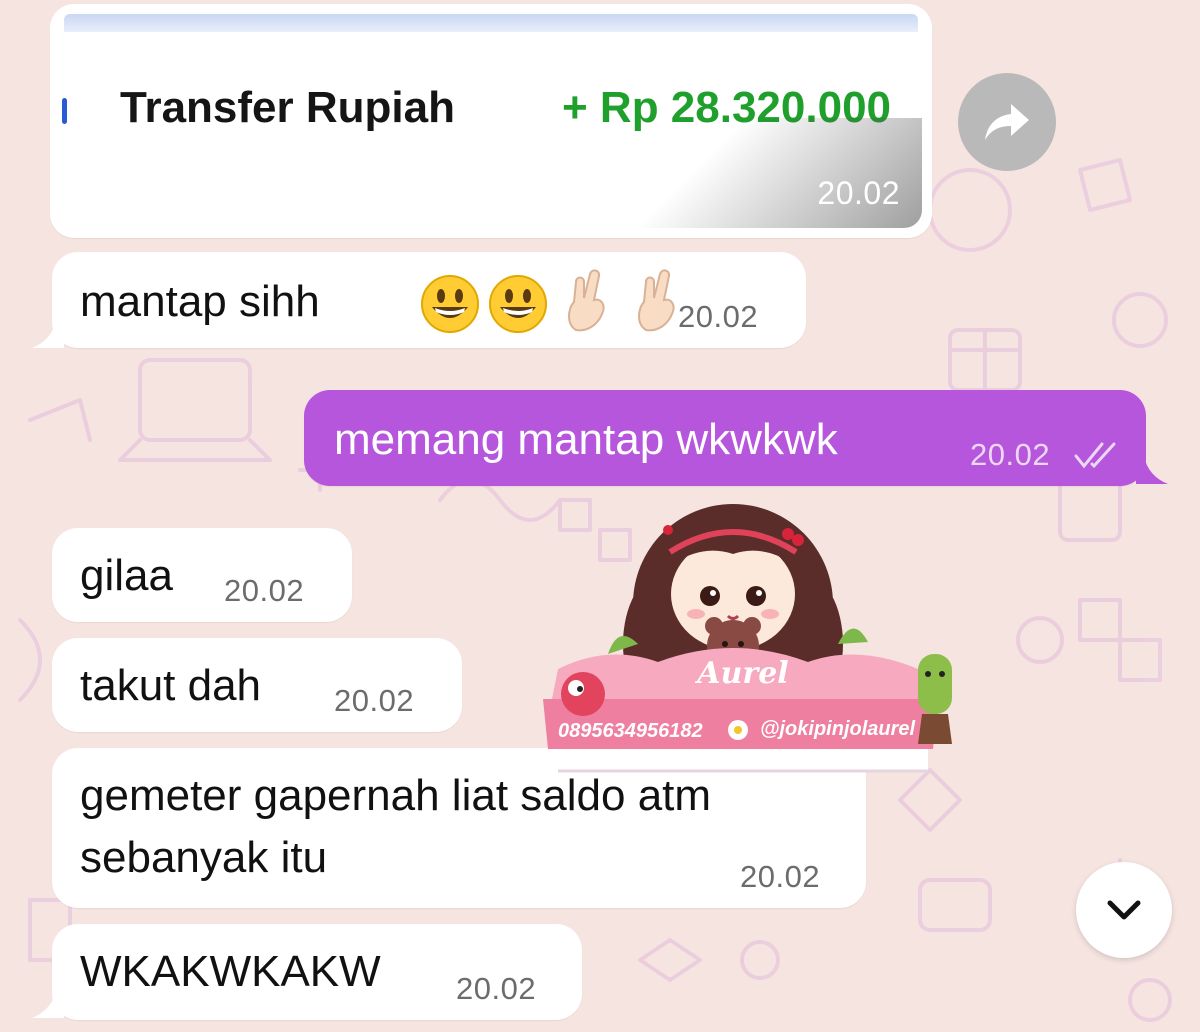  What do you see at coordinates (743, 639) in the screenshot?
I see `watermark-sticker: Aurel 0895634956182 @jokipinjolaurel` at bounding box center [743, 639].